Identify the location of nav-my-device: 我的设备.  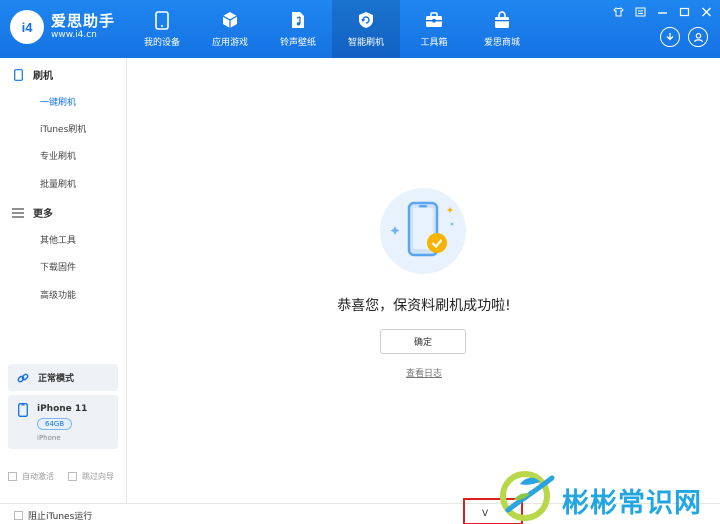
(162, 29).